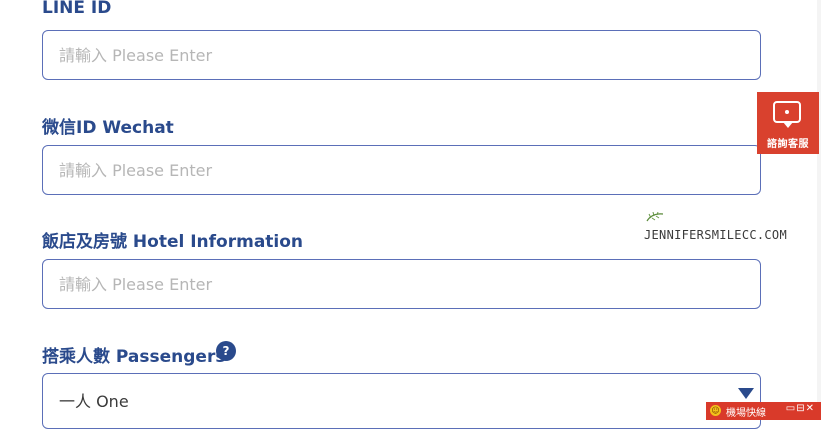 Image resolution: width=821 pixels, height=429 pixels. I want to click on window-controls: ▭⊟✕, so click(800, 408).